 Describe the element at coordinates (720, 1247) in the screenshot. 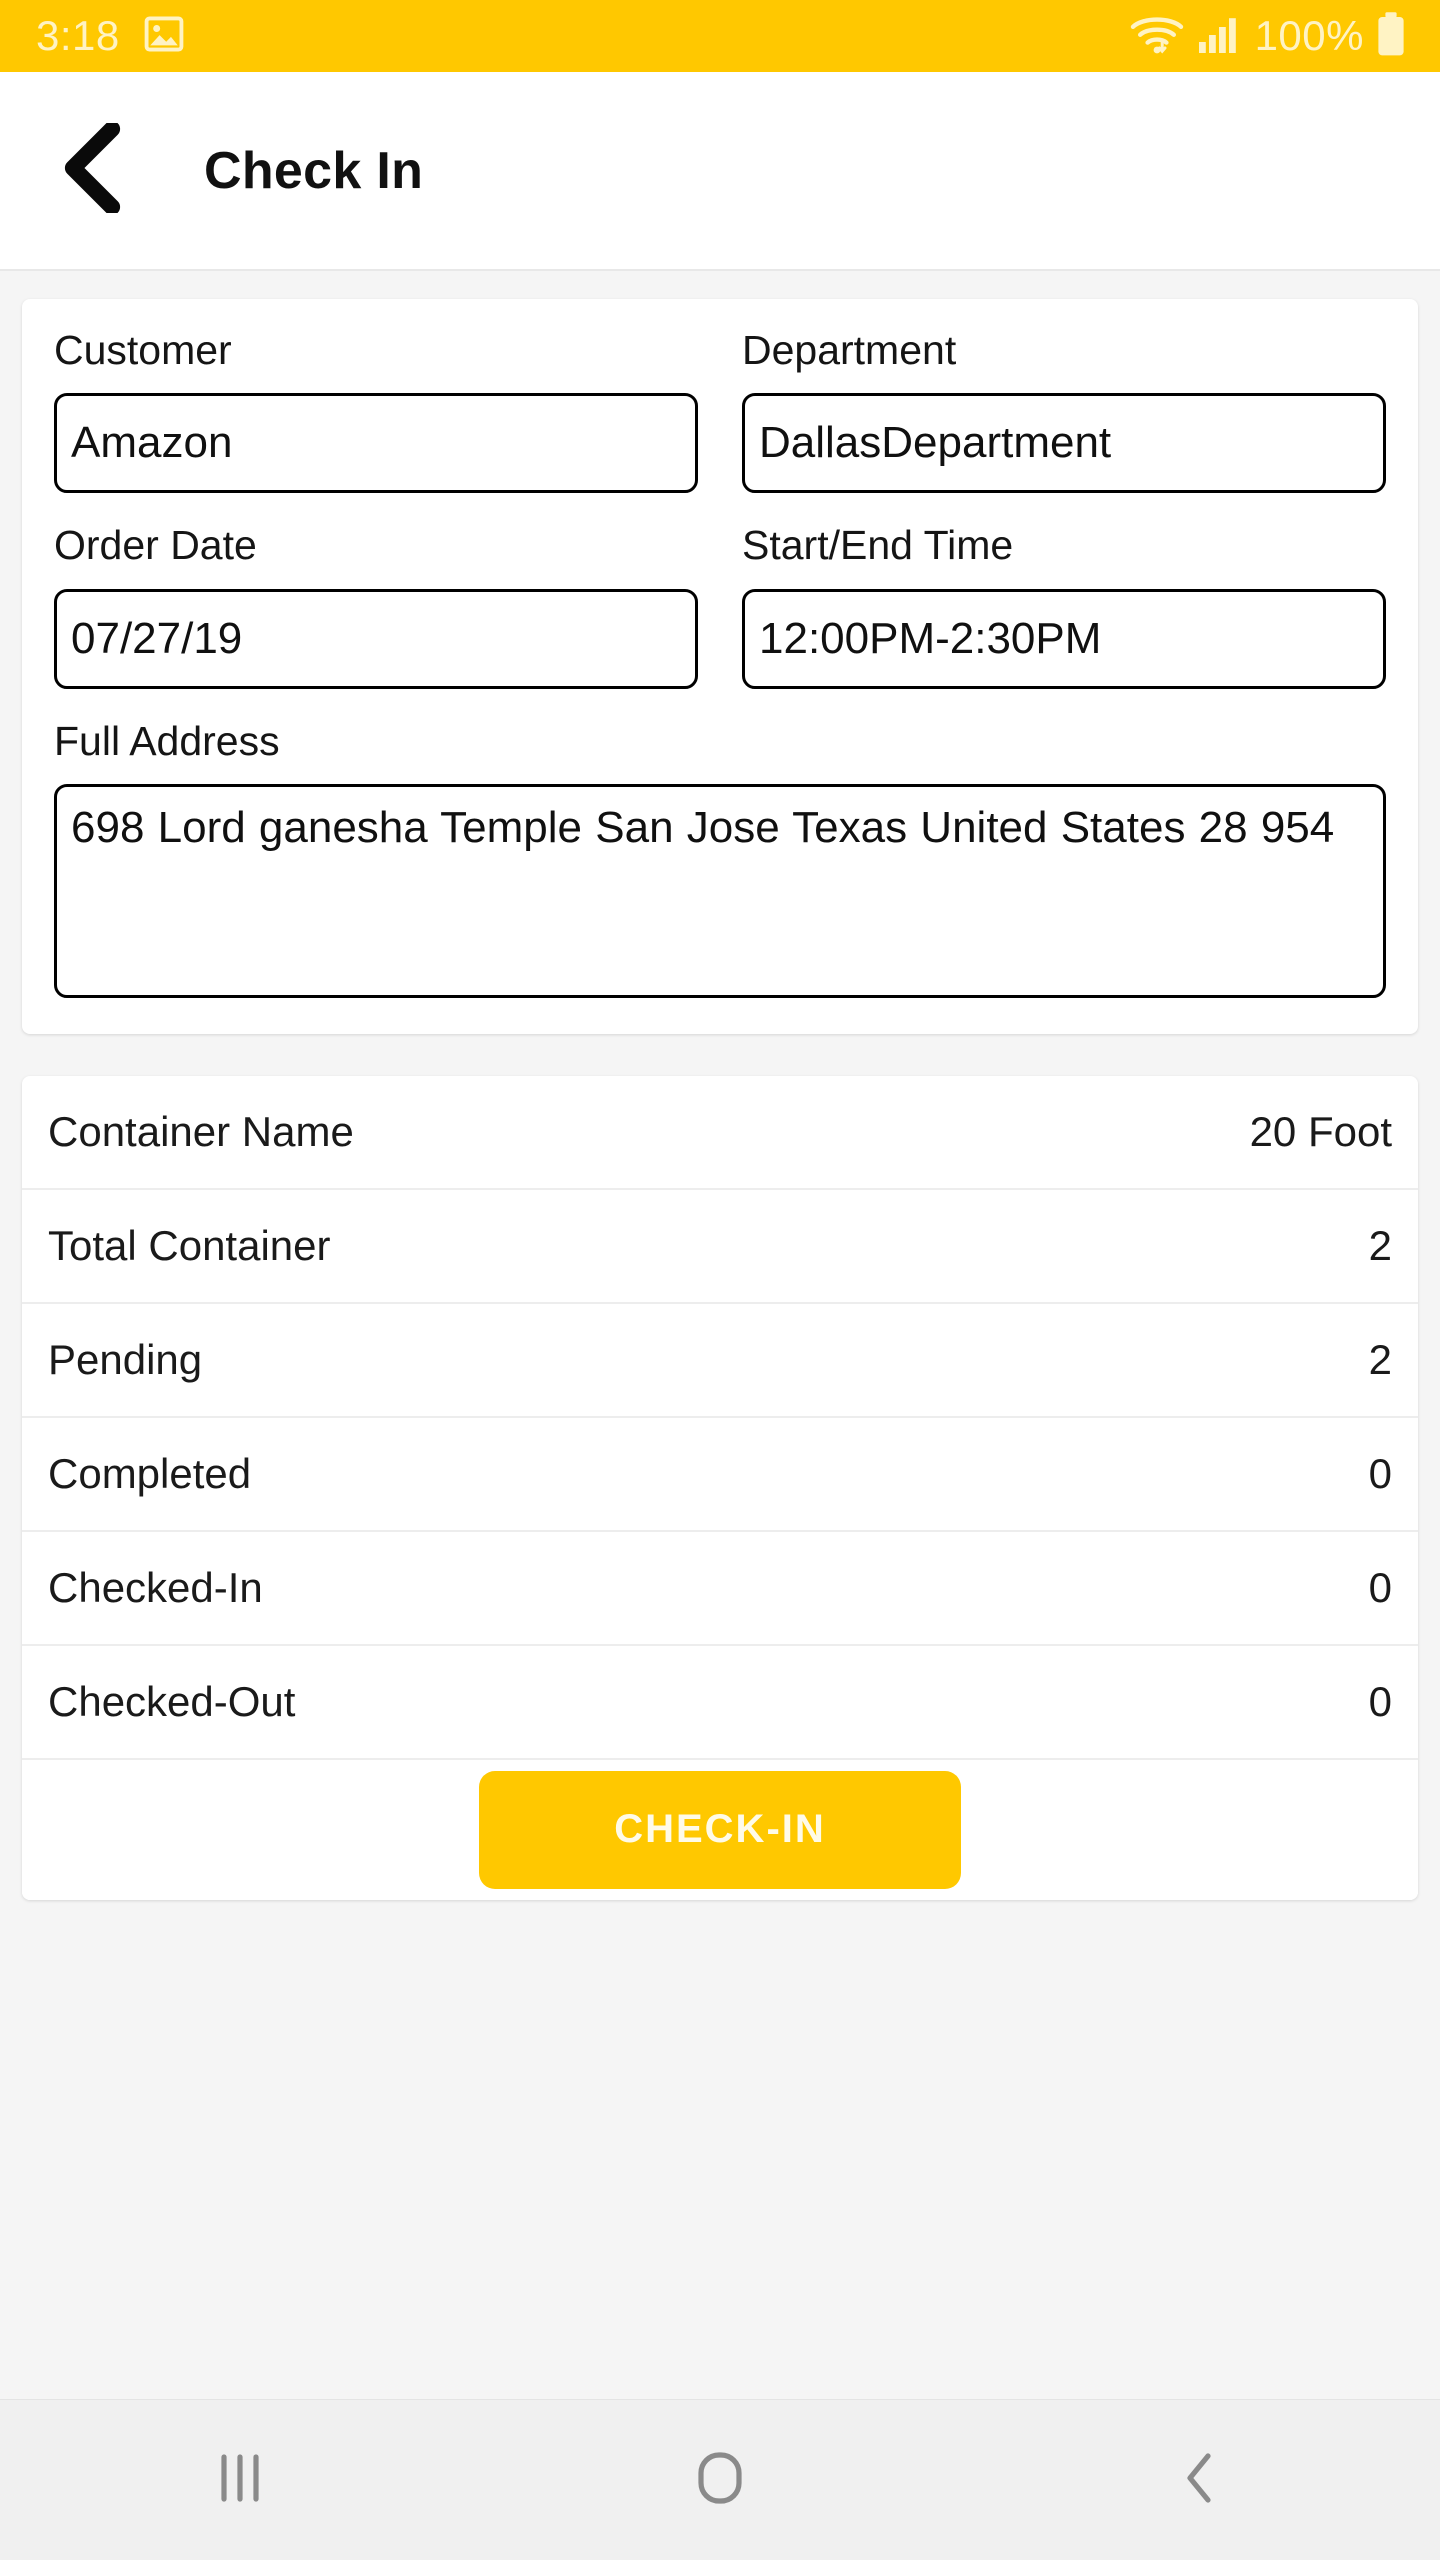

I see `table-row: Total Container 2` at that location.